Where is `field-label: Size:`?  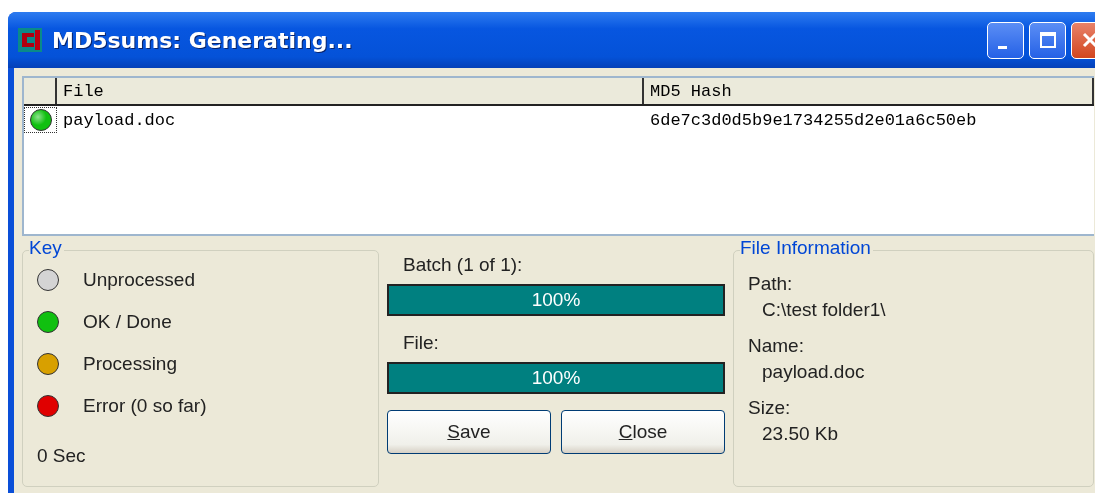 field-label: Size: is located at coordinates (770, 408).